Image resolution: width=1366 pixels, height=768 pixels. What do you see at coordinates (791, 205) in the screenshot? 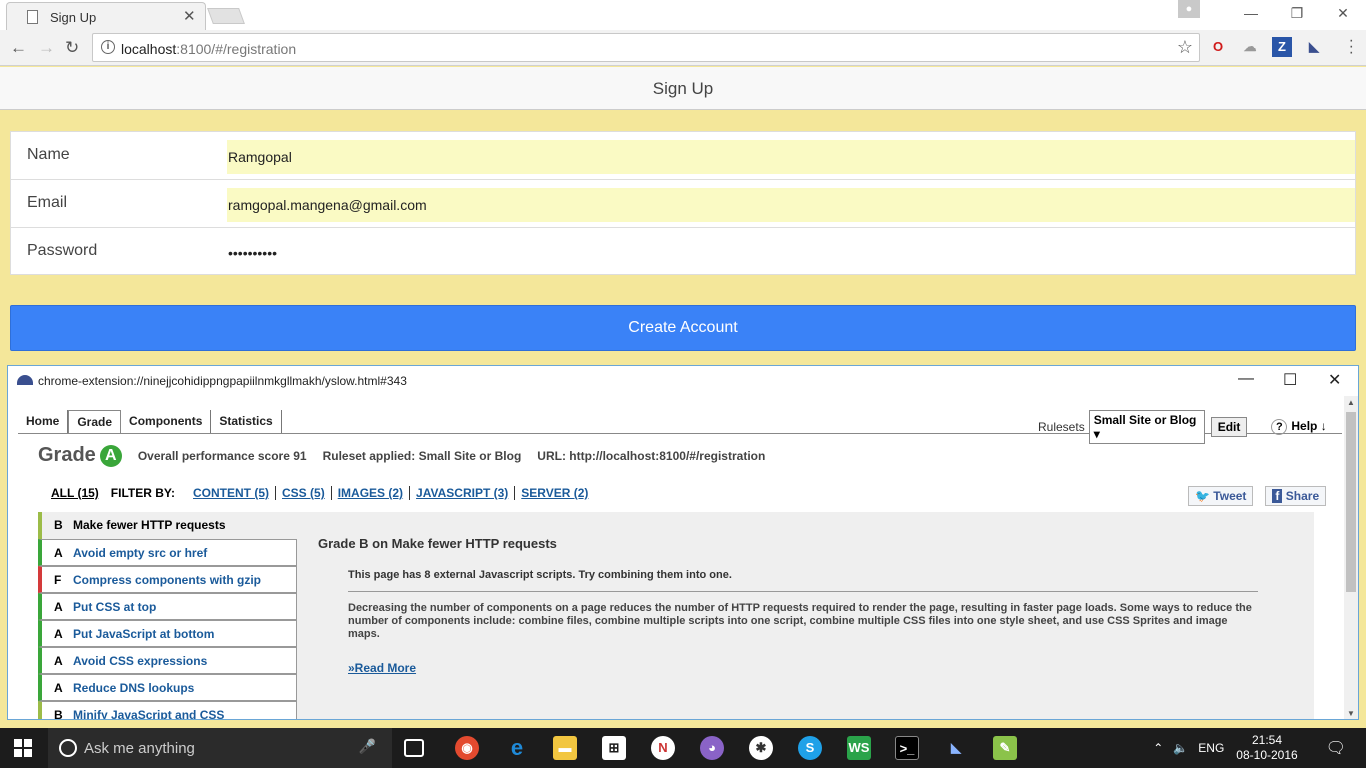
I see `email-field: ramgopal.mangena@gmail.com` at bounding box center [791, 205].